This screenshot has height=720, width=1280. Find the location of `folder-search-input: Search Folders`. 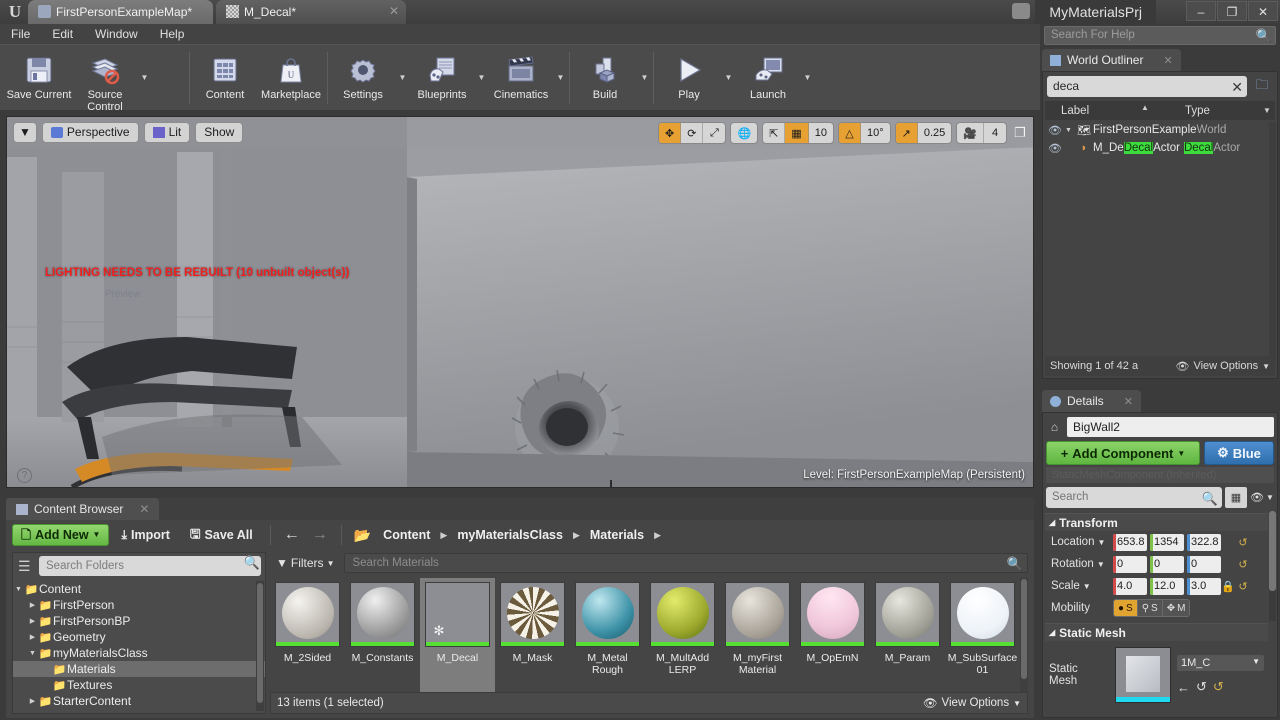

folder-search-input: Search Folders is located at coordinates (150, 566).